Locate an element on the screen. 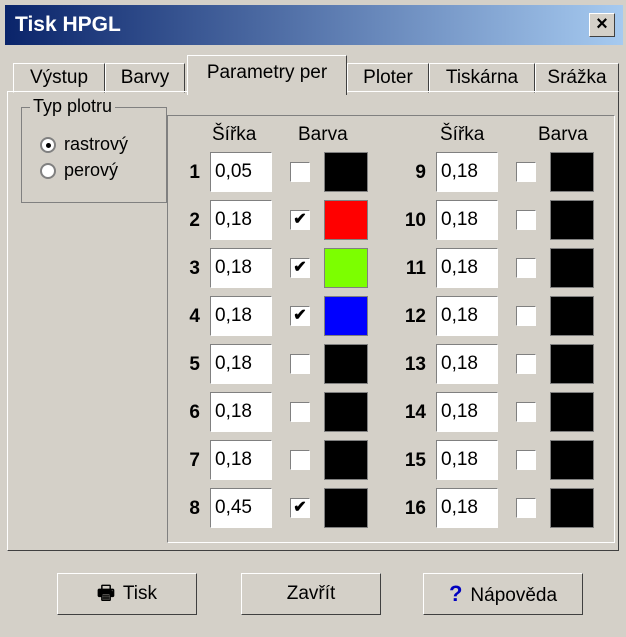 The image size is (626, 637). tab-vystup: Výstup is located at coordinates (59, 78).